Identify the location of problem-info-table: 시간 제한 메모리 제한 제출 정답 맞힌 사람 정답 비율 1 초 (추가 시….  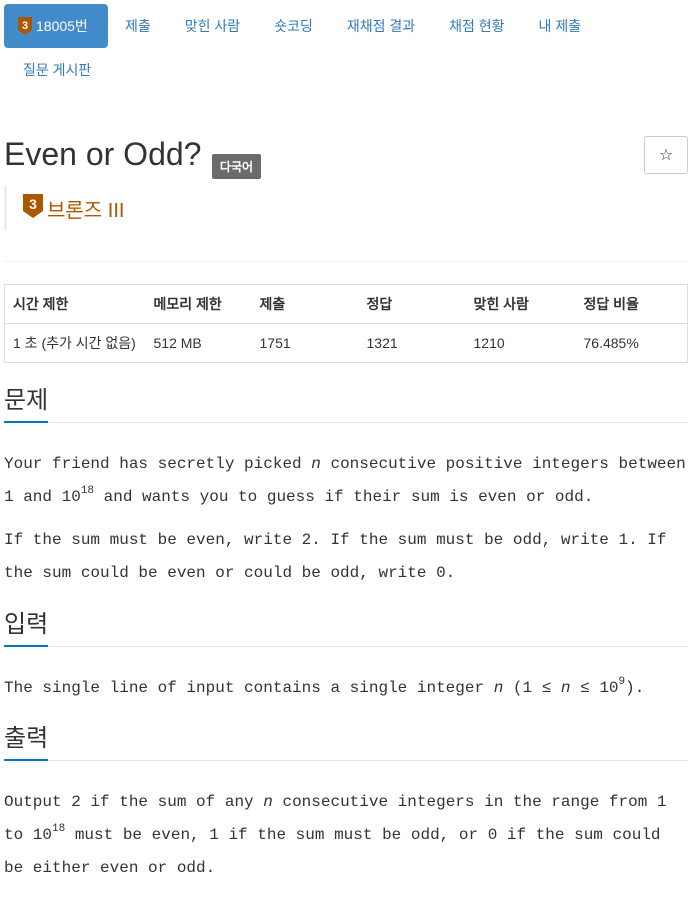
(346, 323).